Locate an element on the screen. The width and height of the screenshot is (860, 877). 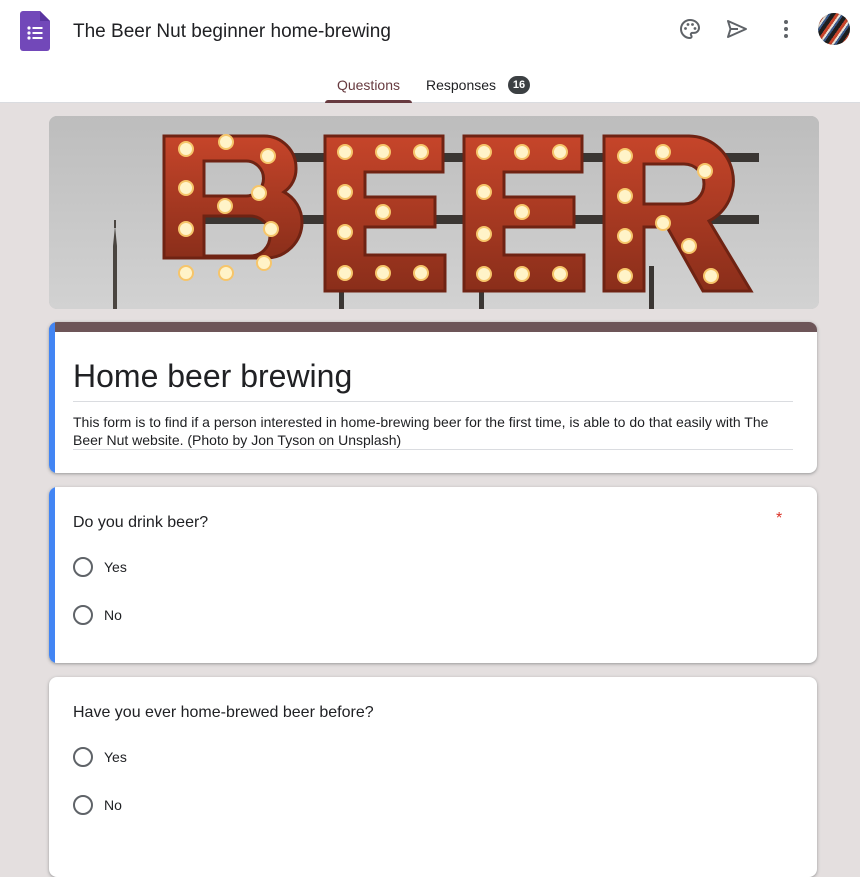
forms-app-icon is located at coordinates (35, 31).